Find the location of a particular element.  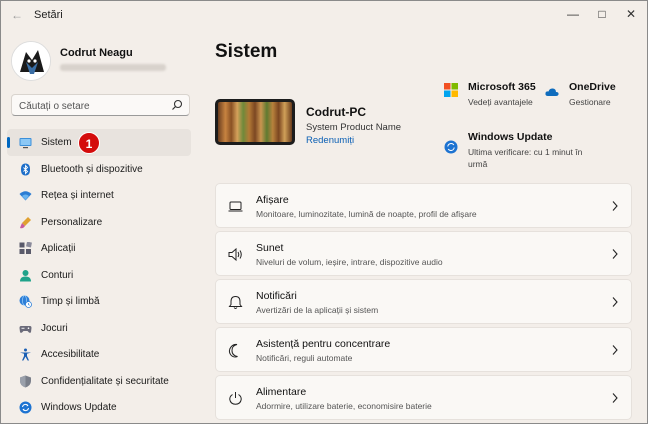

wifi-icon is located at coordinates (25, 196).